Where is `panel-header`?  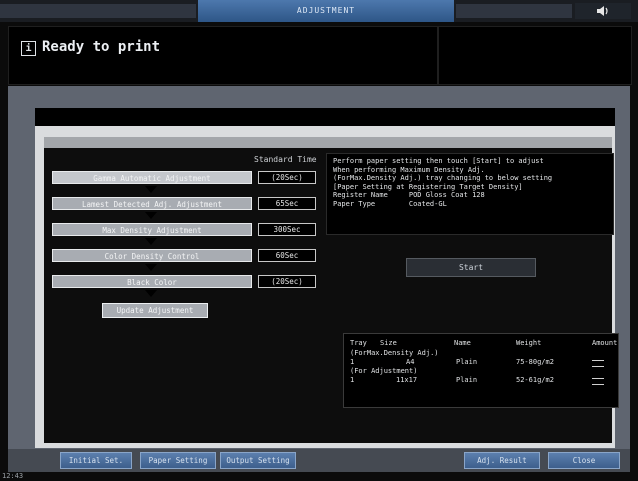
panel-header is located at coordinates (325, 117).